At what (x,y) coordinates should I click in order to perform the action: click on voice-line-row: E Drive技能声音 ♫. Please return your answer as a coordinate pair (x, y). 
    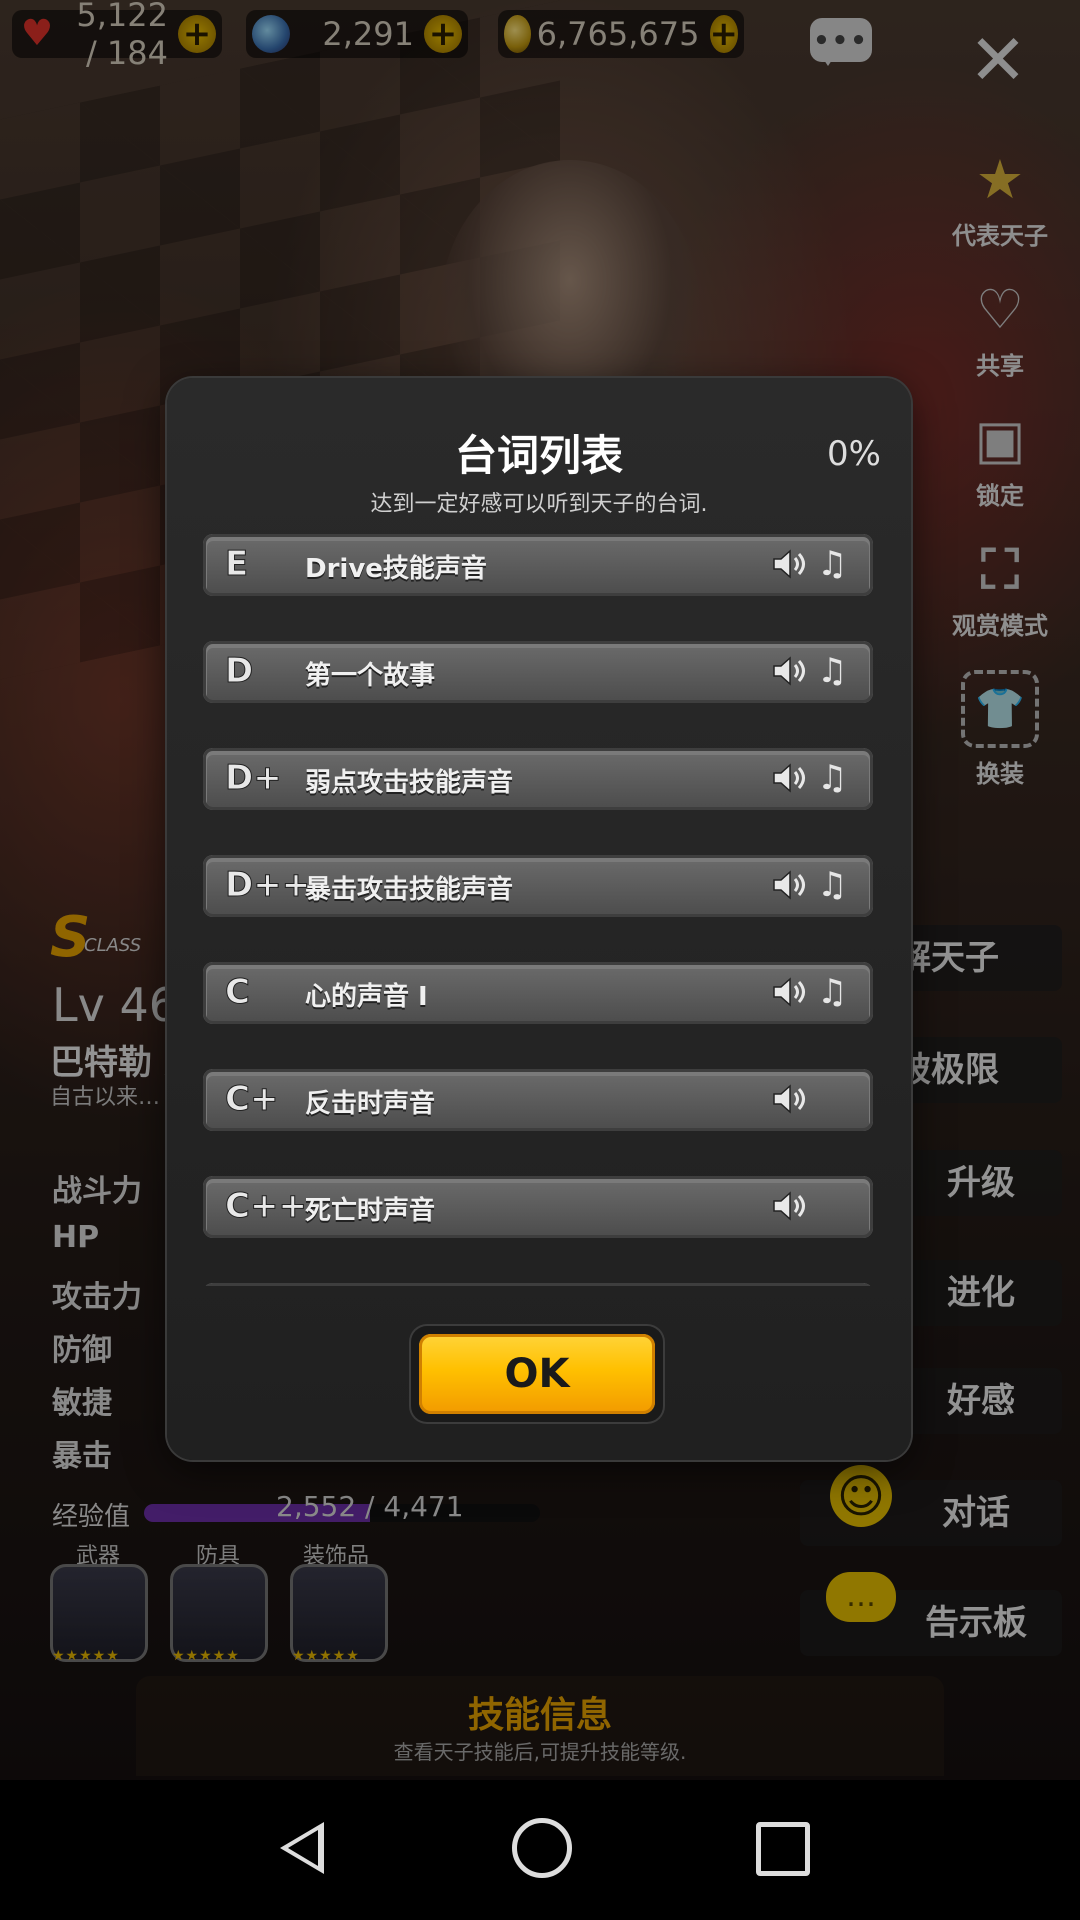
    Looking at the image, I should click on (538, 565).